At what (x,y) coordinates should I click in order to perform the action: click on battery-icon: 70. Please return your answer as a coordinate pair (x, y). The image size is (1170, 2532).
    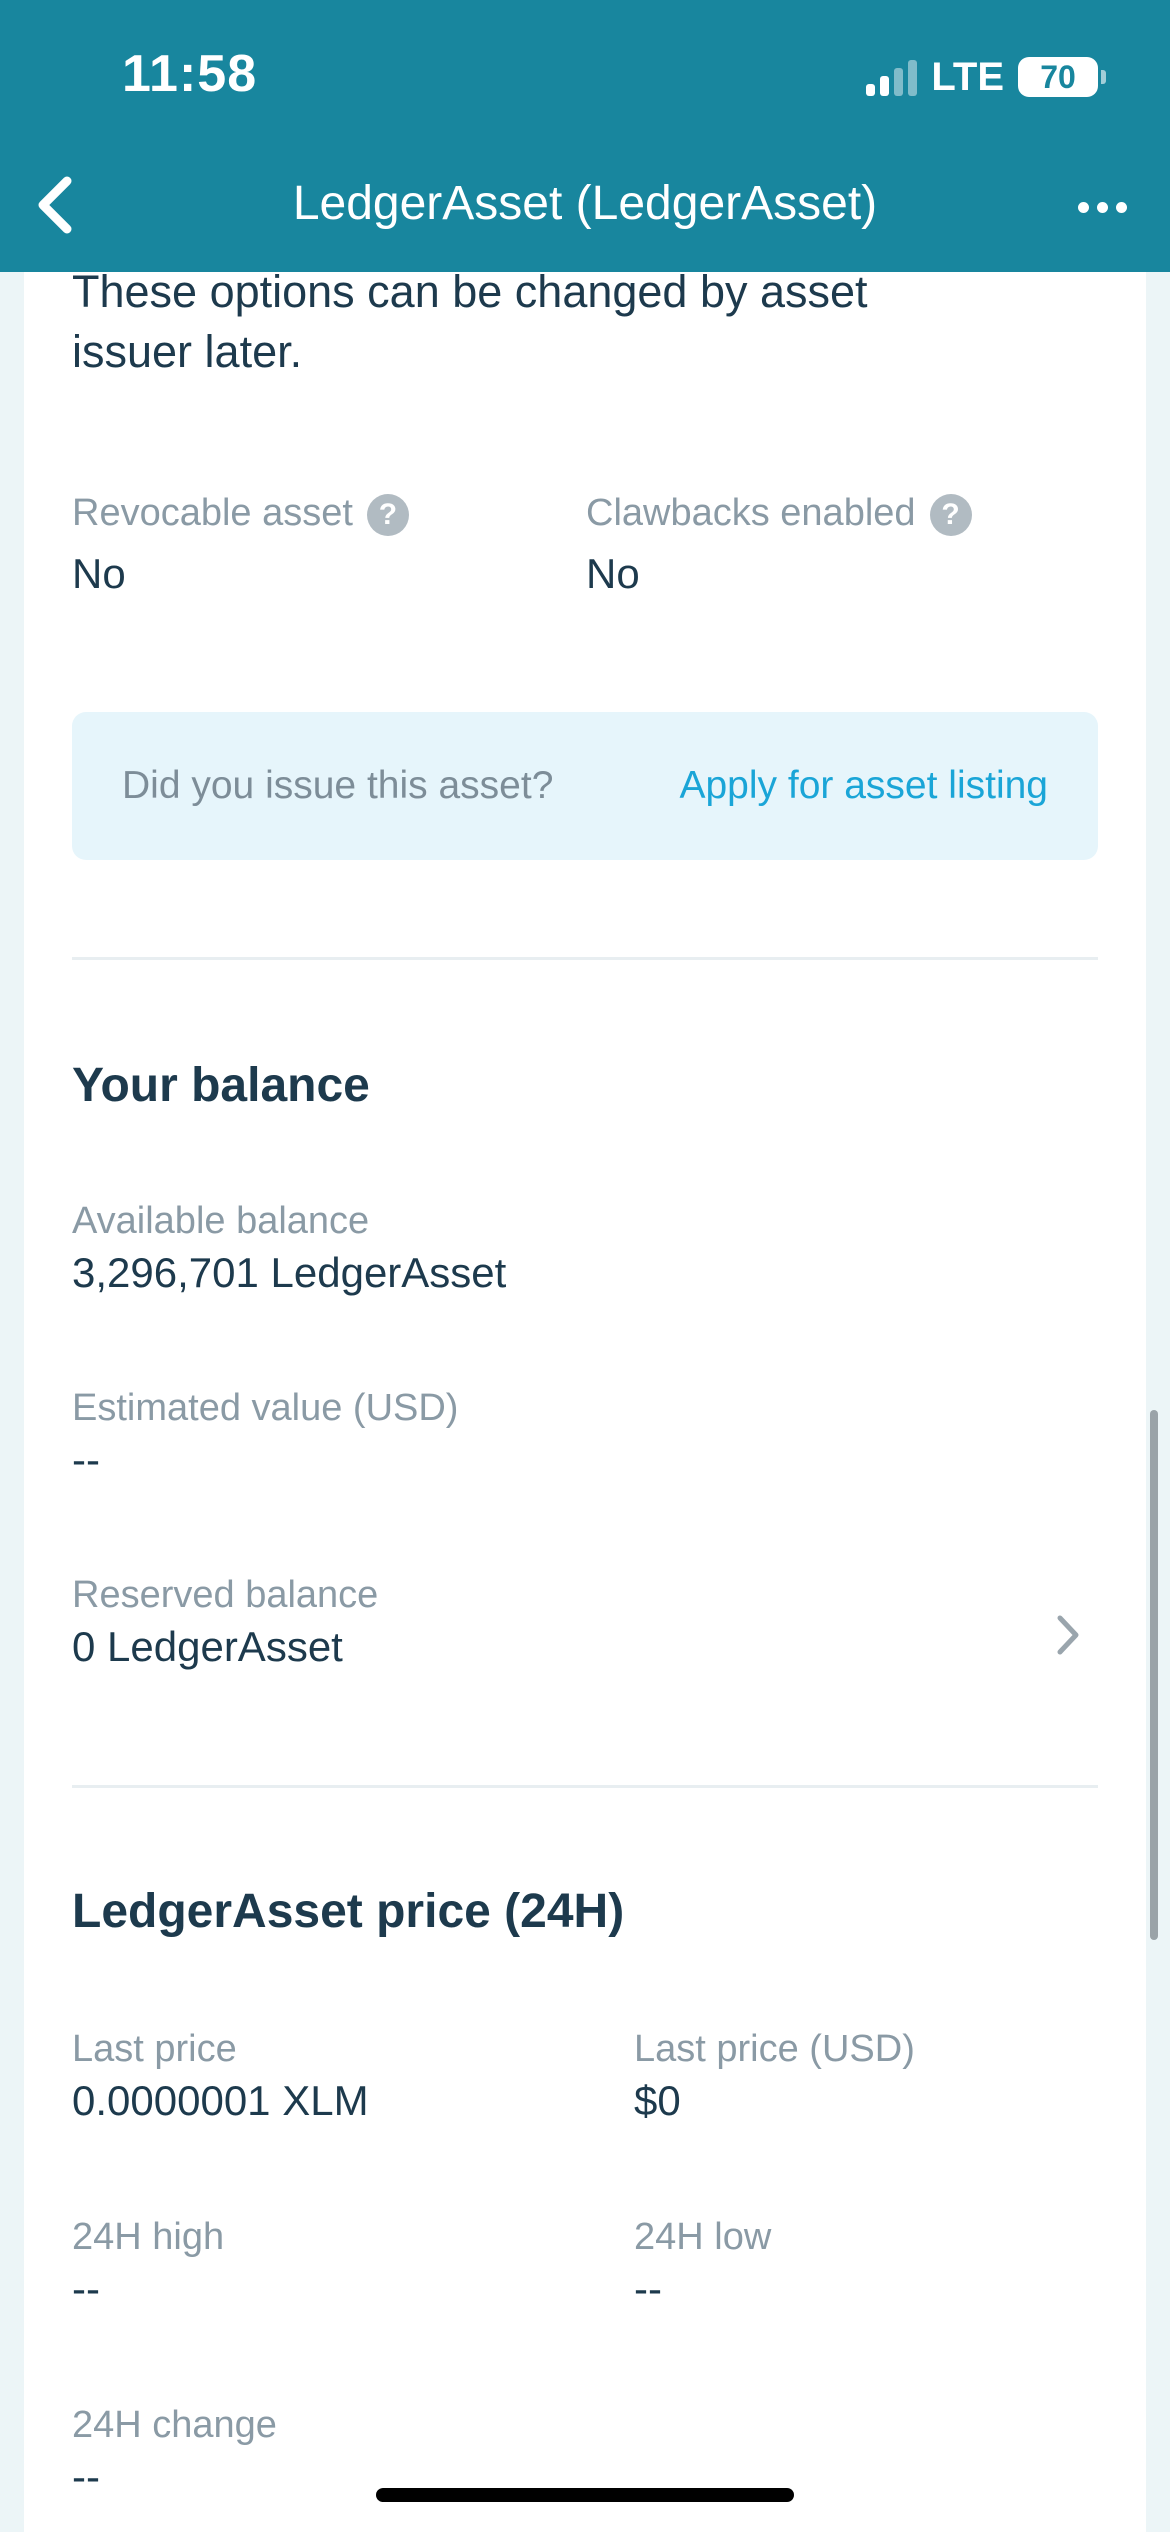
    Looking at the image, I should click on (1062, 77).